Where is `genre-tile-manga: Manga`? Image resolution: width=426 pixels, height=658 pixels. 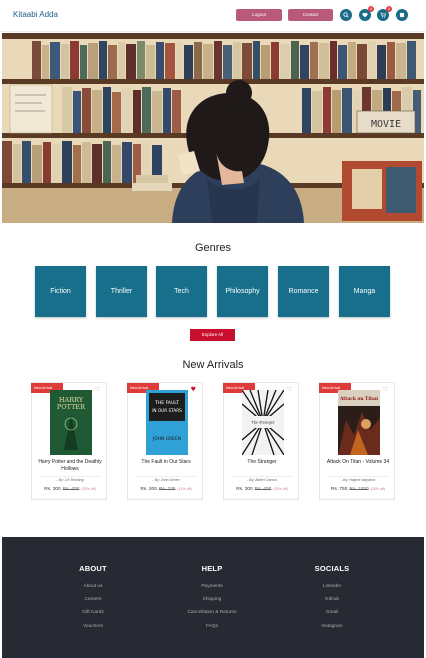 genre-tile-manga: Manga is located at coordinates (364, 291).